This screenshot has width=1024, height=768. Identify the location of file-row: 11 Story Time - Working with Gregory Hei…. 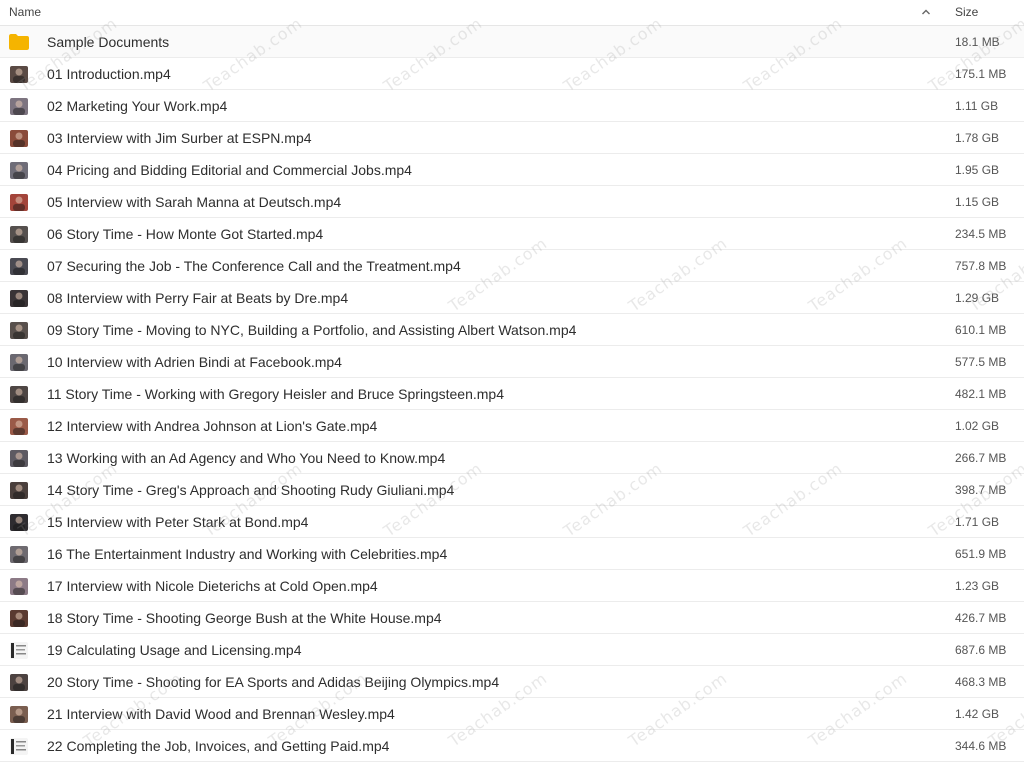
(512, 394).